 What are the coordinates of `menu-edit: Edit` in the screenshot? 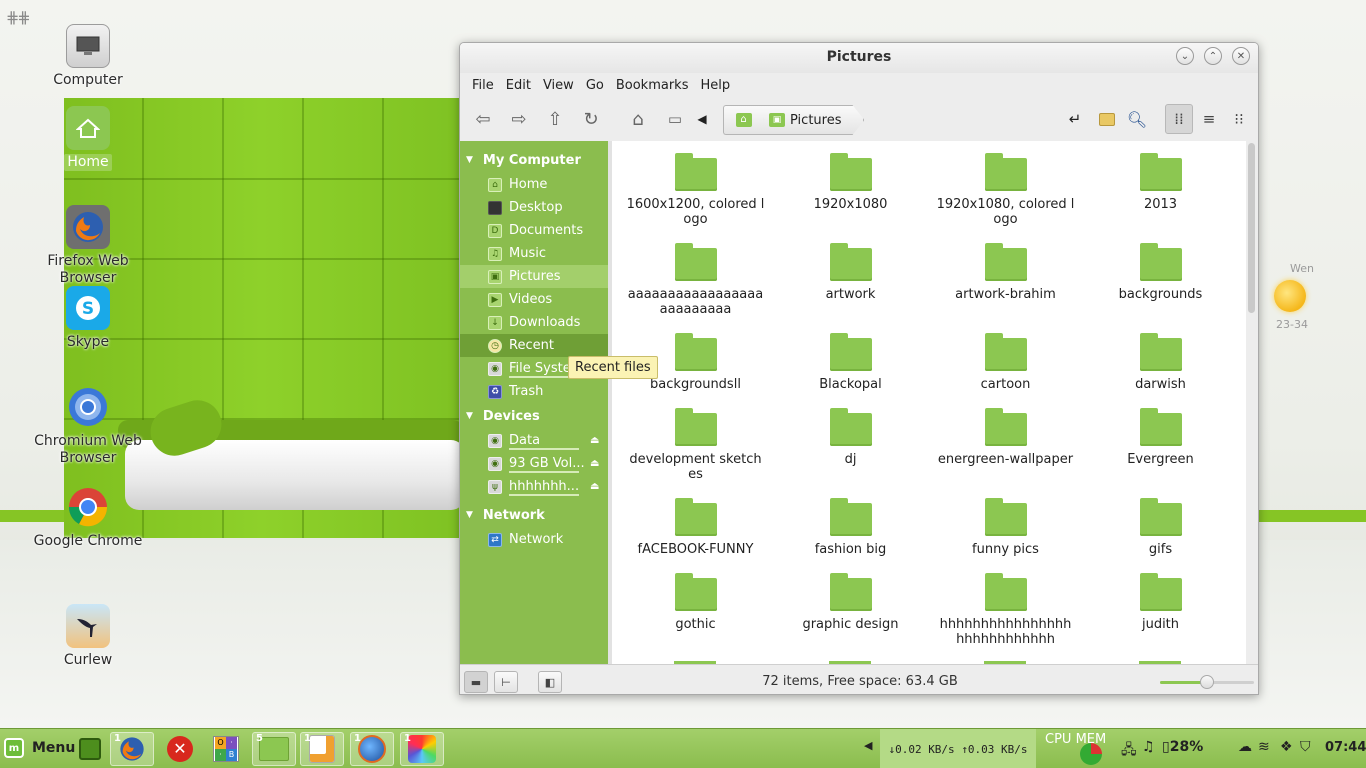 It's located at (518, 85).